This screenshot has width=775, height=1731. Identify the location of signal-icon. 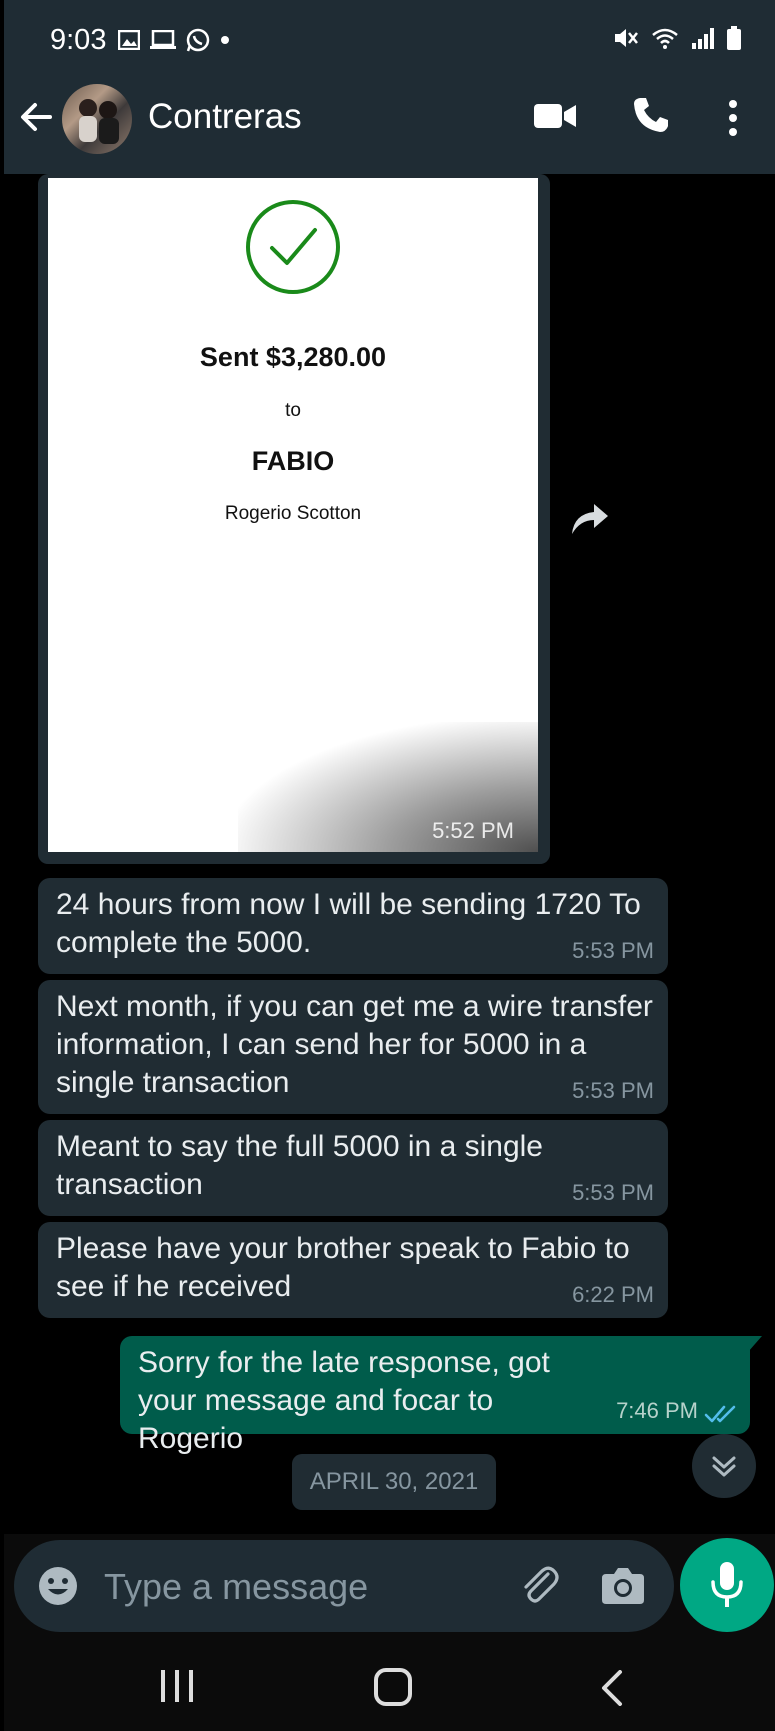
(703, 38).